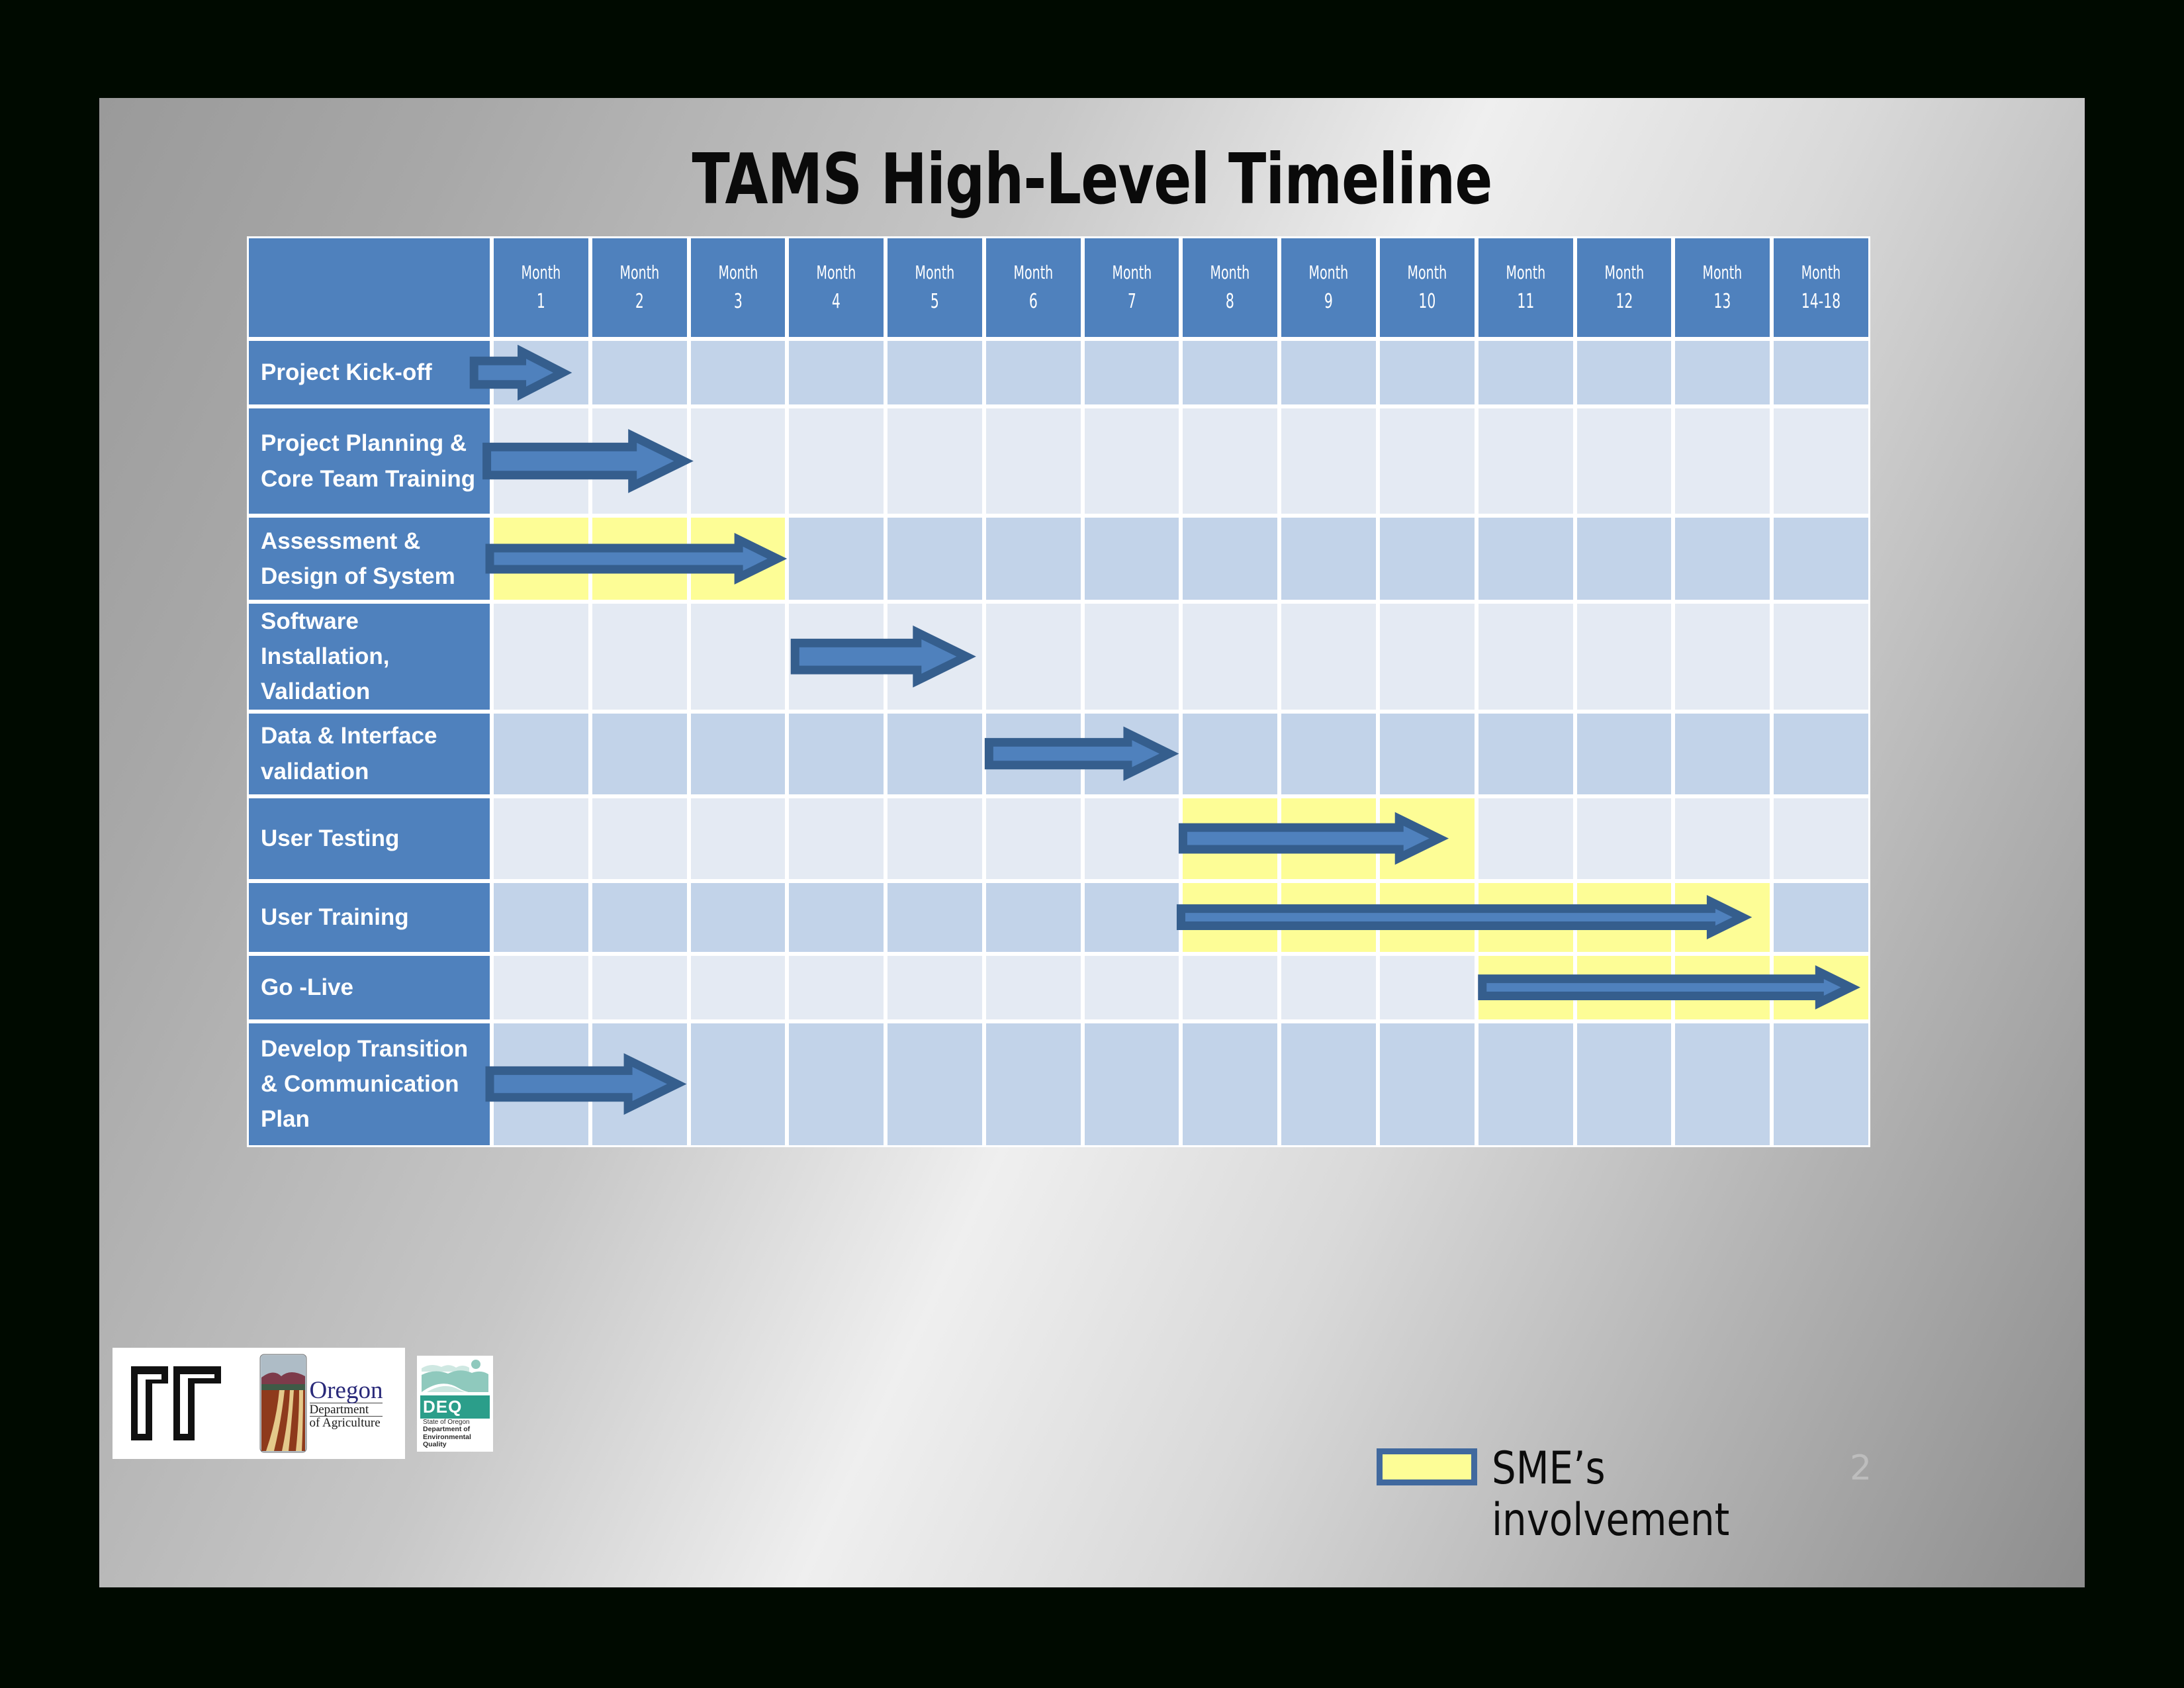 This screenshot has height=1688, width=2184. I want to click on cell-r8-c4, so click(836, 987).